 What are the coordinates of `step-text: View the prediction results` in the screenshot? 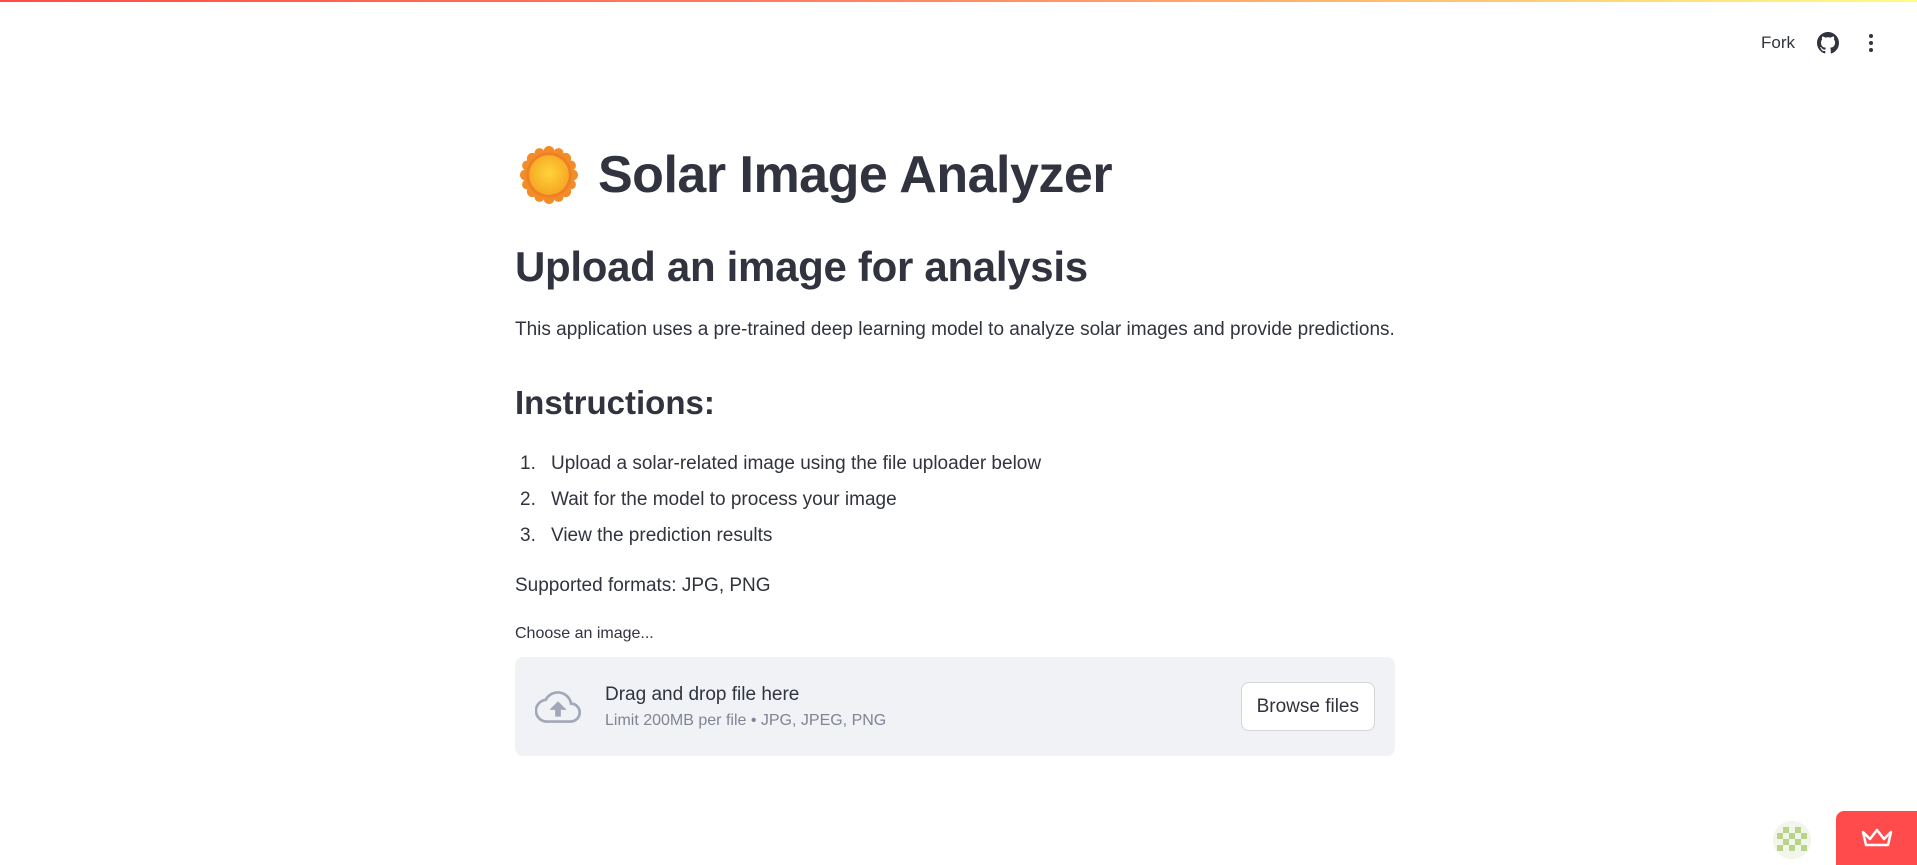 It's located at (662, 536).